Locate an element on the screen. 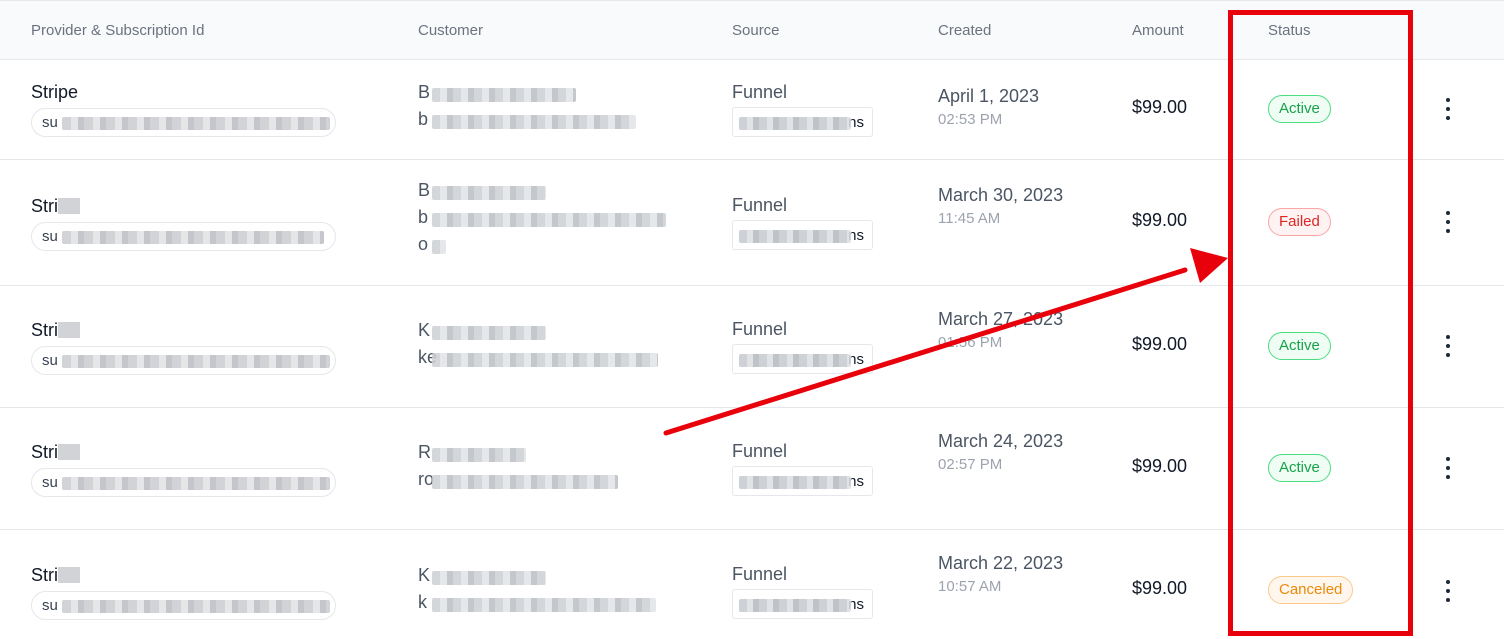 This screenshot has height=639, width=1504. created-time: 10:57 AM is located at coordinates (970, 586).